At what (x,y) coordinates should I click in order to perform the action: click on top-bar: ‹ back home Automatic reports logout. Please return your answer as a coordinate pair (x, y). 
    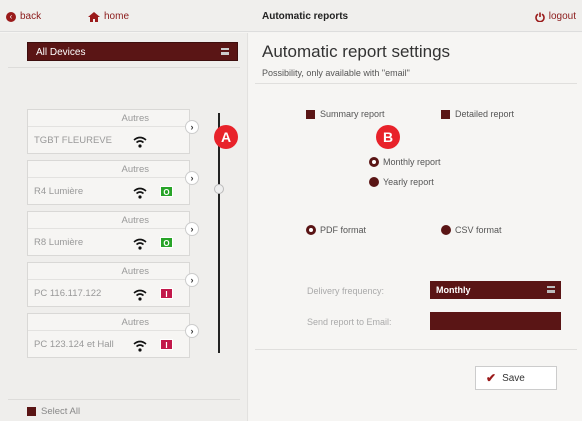
    Looking at the image, I should click on (291, 16).